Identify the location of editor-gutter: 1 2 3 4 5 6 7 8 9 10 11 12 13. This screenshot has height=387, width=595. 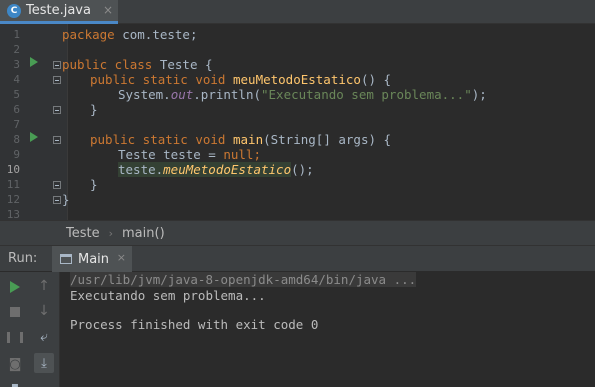
(34, 122).